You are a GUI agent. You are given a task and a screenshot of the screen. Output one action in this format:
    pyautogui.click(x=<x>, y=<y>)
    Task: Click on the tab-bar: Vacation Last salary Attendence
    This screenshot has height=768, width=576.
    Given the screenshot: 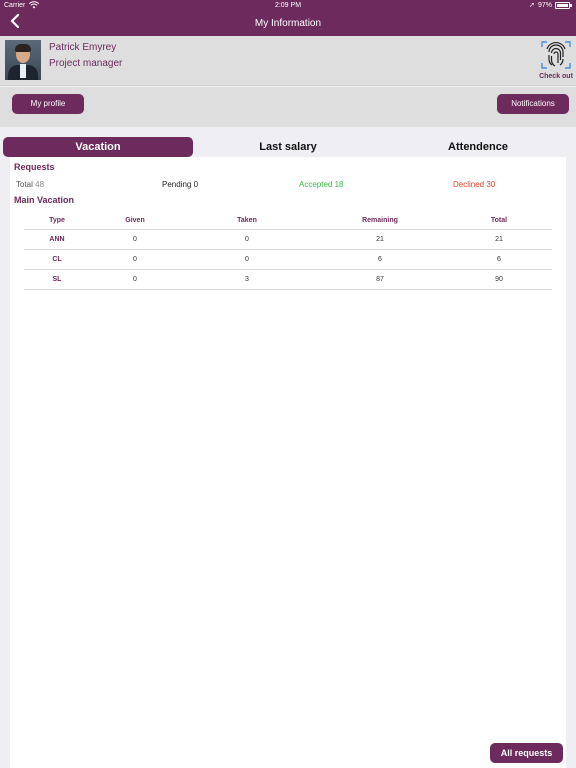 What is the action you would take?
    pyautogui.click(x=288, y=147)
    